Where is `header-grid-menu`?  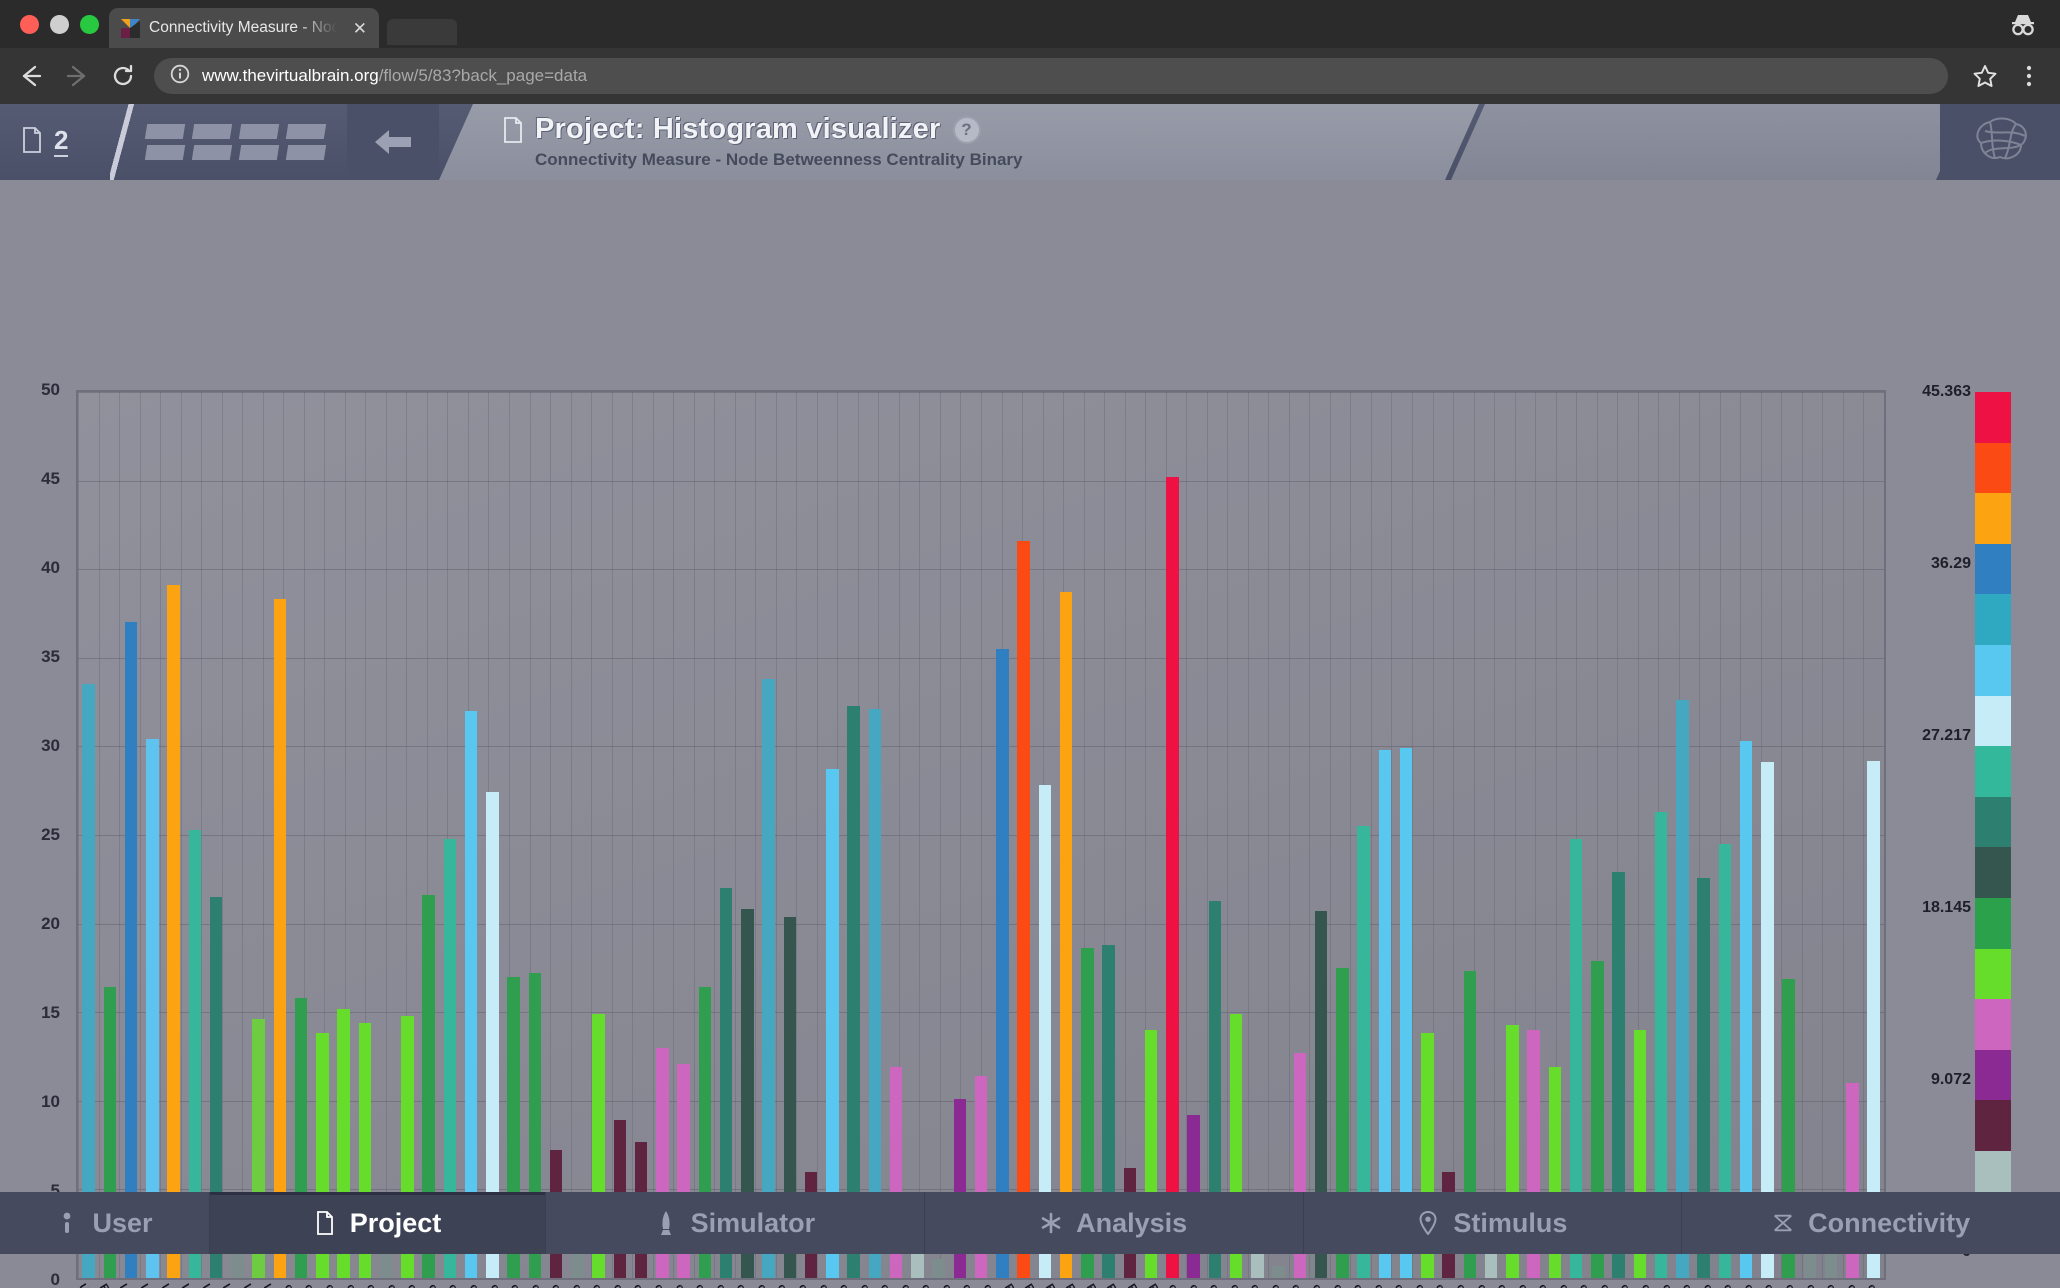 header-grid-menu is located at coordinates (241, 142).